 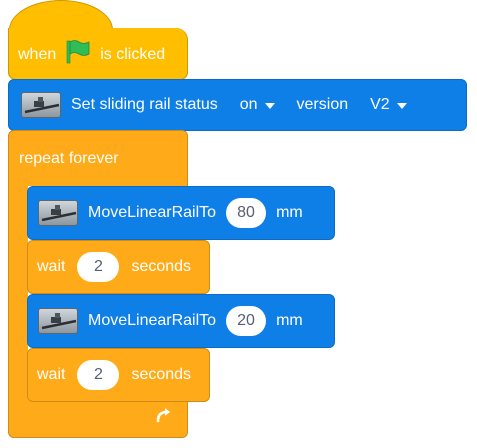 I want to click on is-clicked-label: is clicked, so click(x=133, y=54).